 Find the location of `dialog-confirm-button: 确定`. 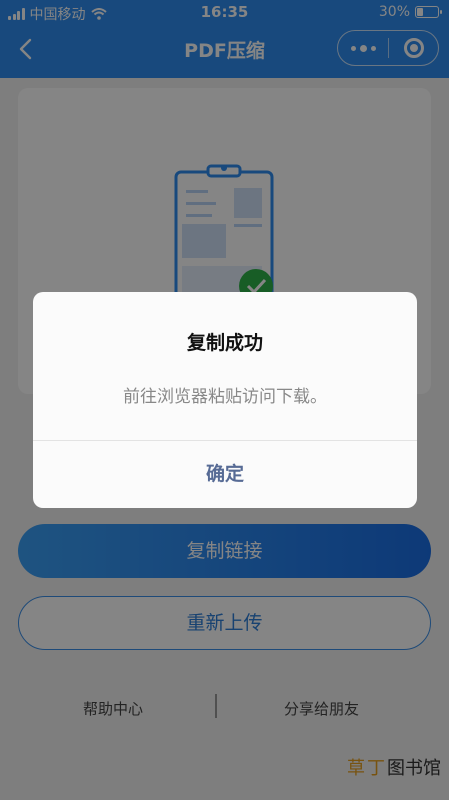

dialog-confirm-button: 确定 is located at coordinates (225, 474).